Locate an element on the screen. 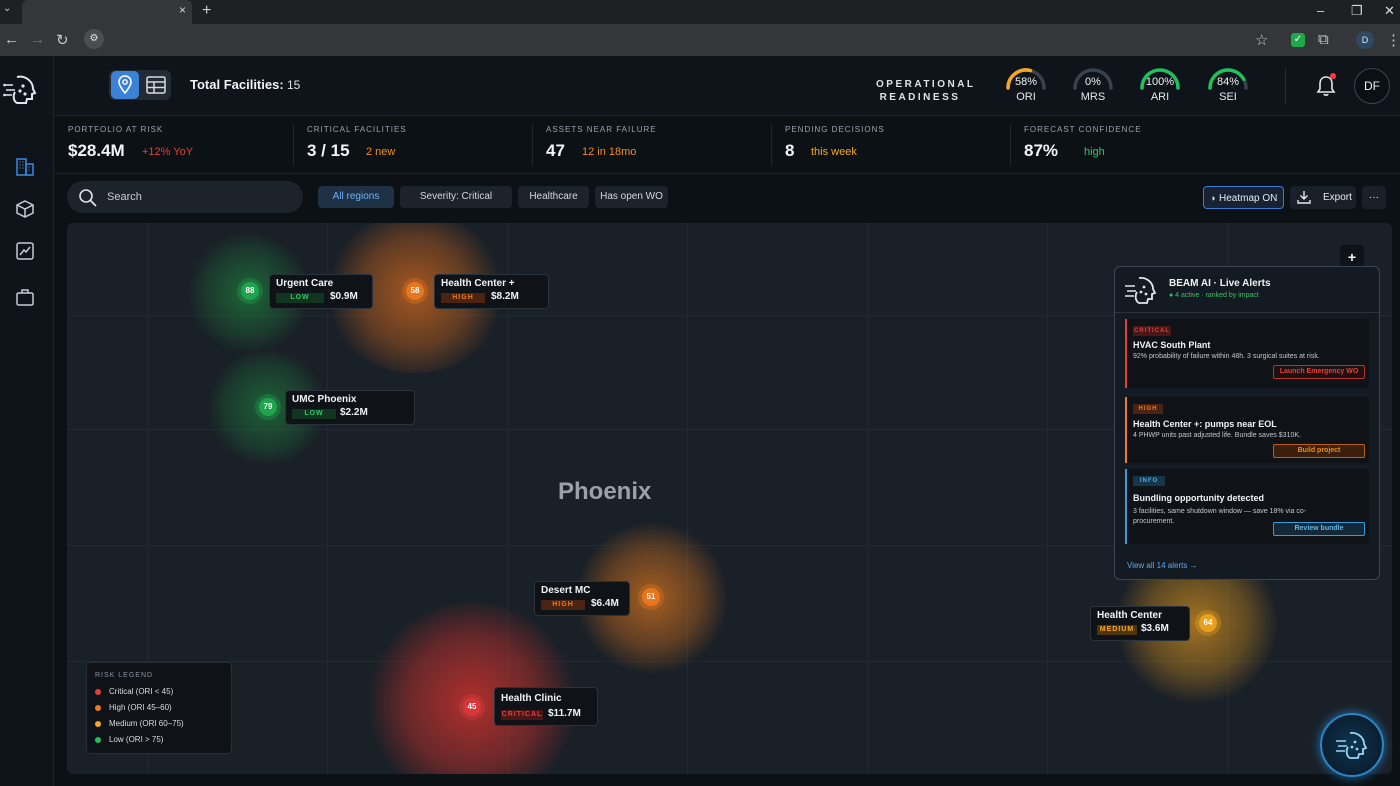  download-icon is located at coordinates (1304, 197).